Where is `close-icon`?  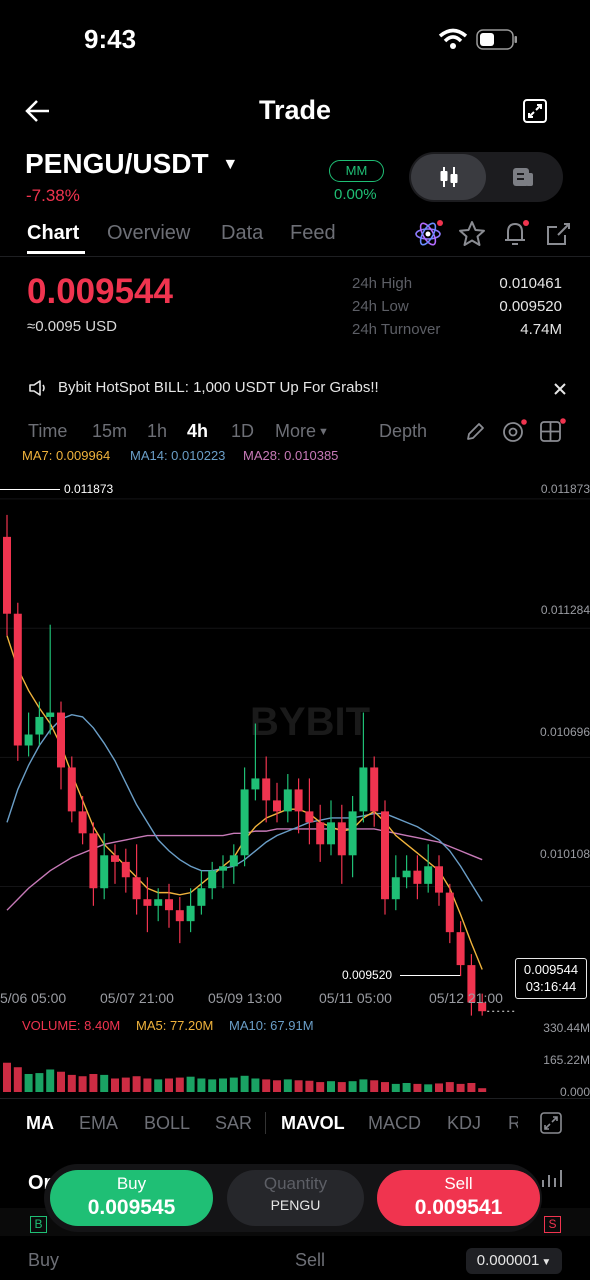
close-icon is located at coordinates (560, 389).